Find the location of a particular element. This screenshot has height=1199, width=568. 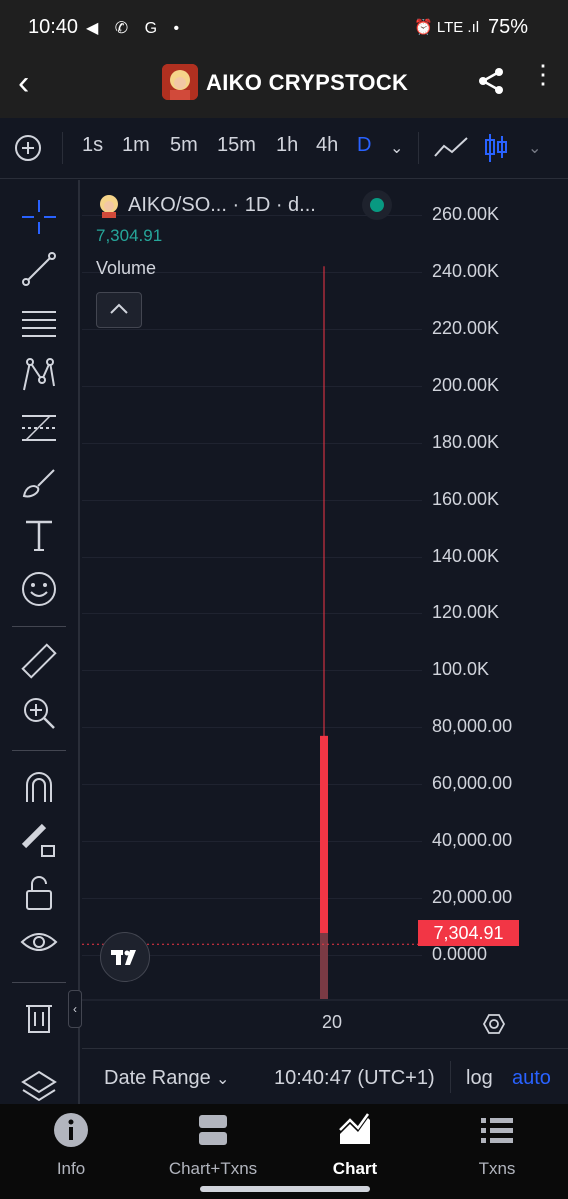

divider is located at coordinates (450, 1077).